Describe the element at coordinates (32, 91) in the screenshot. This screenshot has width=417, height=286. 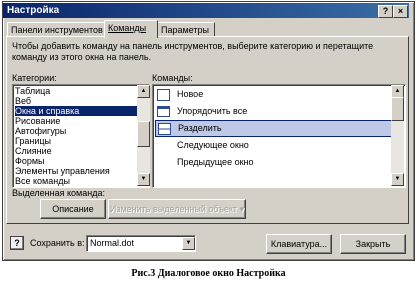
I see `category-item: Таблица` at that location.